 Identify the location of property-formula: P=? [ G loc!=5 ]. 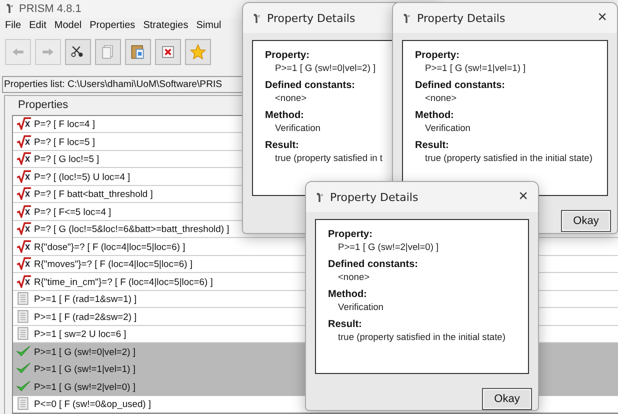
(67, 158).